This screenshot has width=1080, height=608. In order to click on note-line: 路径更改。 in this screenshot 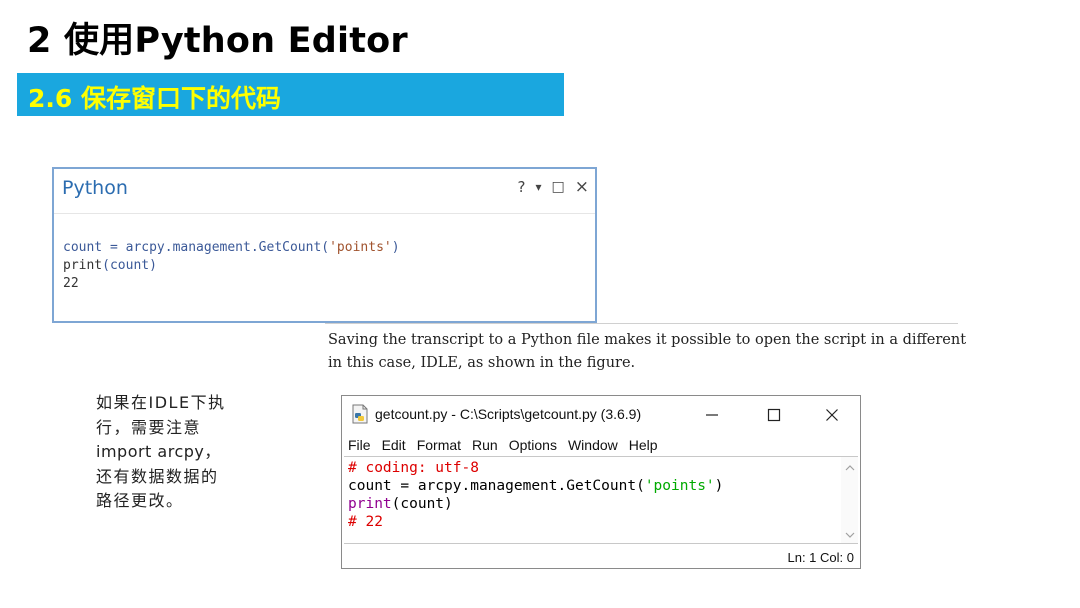, I will do `click(140, 500)`.